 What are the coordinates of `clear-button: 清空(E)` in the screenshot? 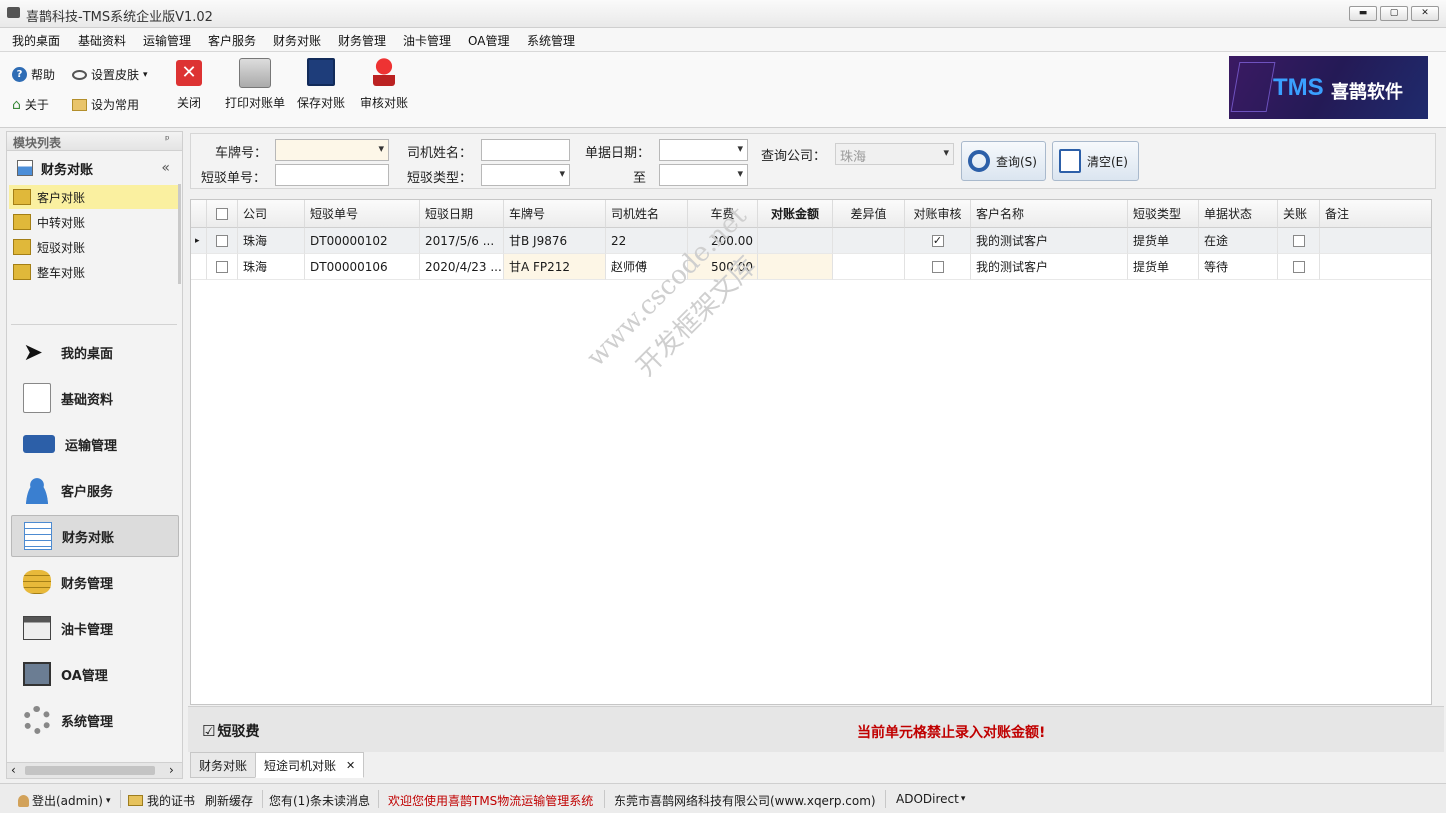 It's located at (1095, 161).